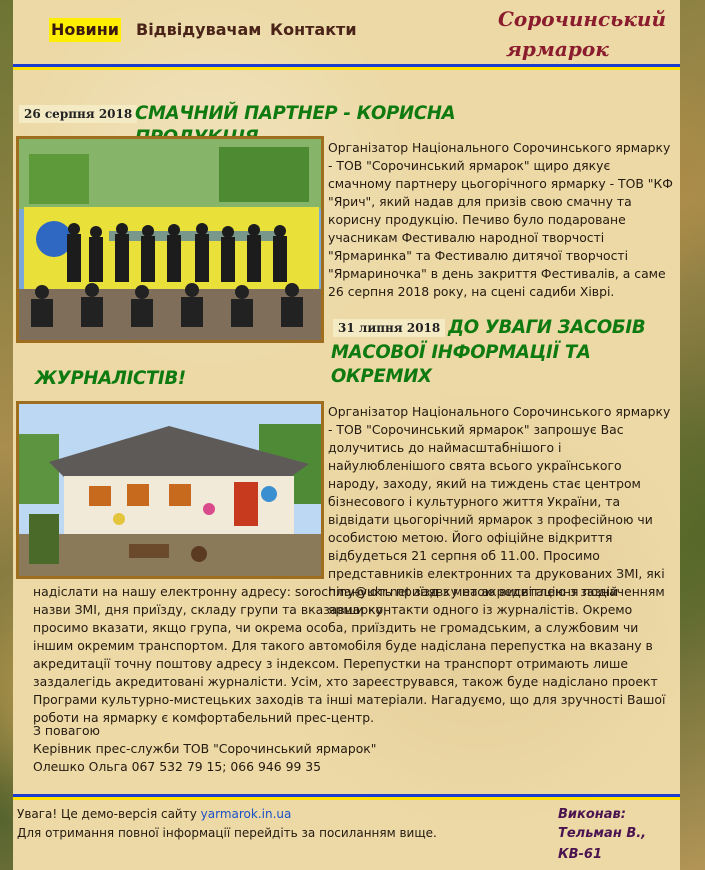  Describe the element at coordinates (313, 30) in the screenshot. I see `nav-item-contacts: Контакти` at that location.